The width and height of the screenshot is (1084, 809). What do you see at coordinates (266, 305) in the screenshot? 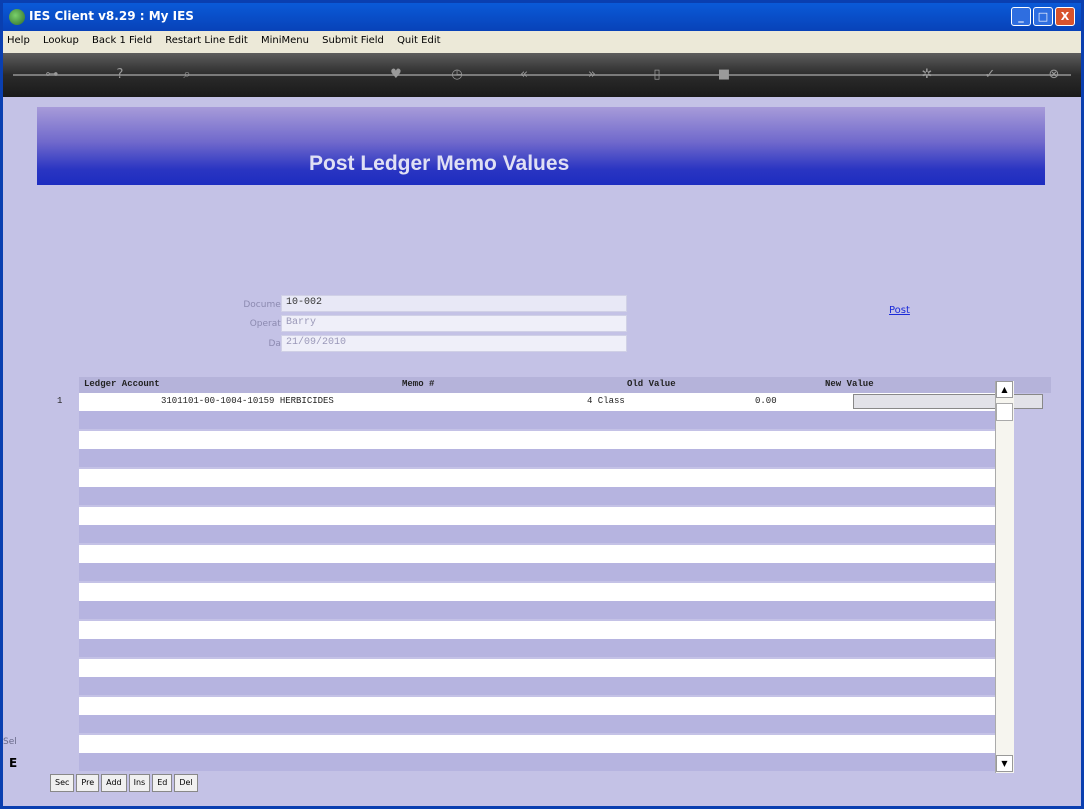
I see `document-label: Document` at bounding box center [266, 305].